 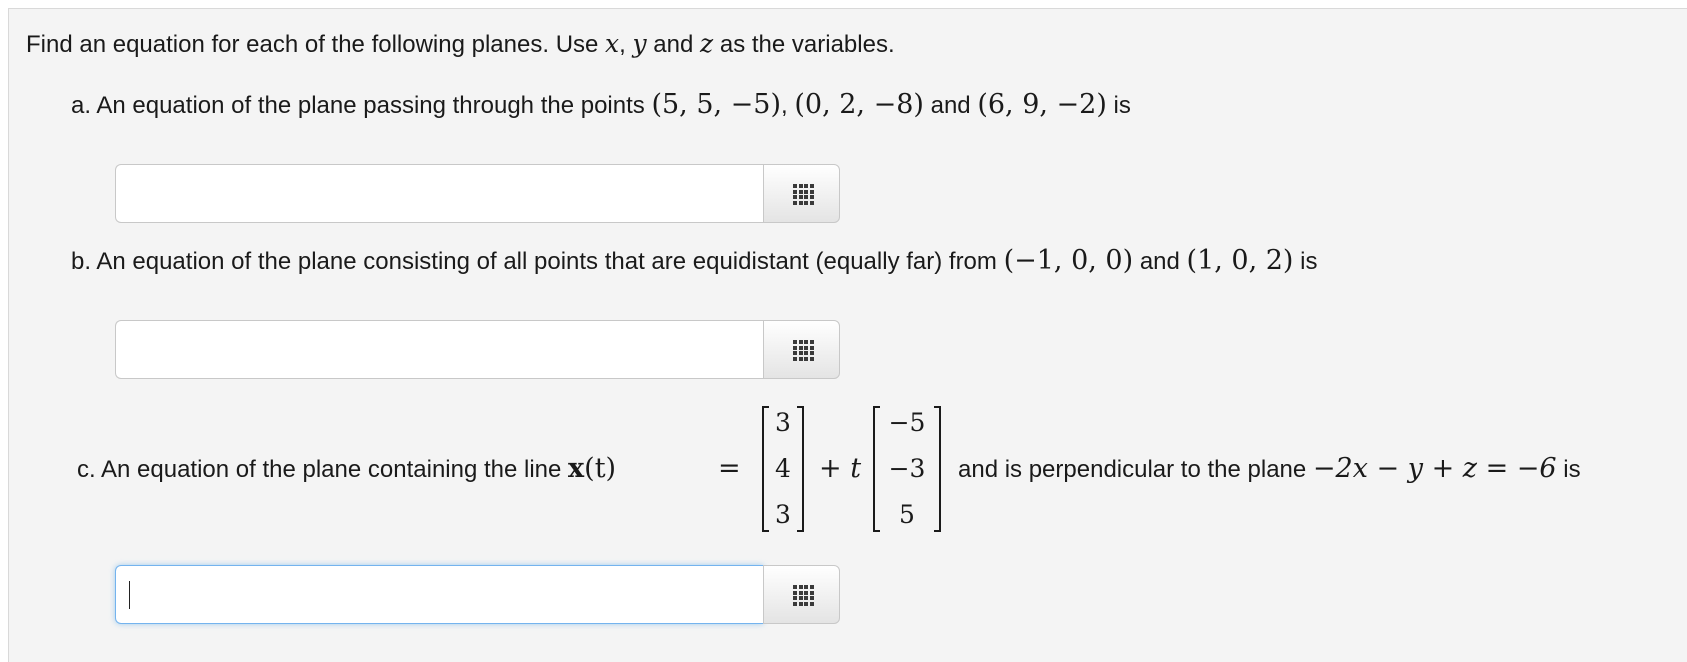 I want to click on plane-equation: −2x − y + z = −6, so click(x=1434, y=468).